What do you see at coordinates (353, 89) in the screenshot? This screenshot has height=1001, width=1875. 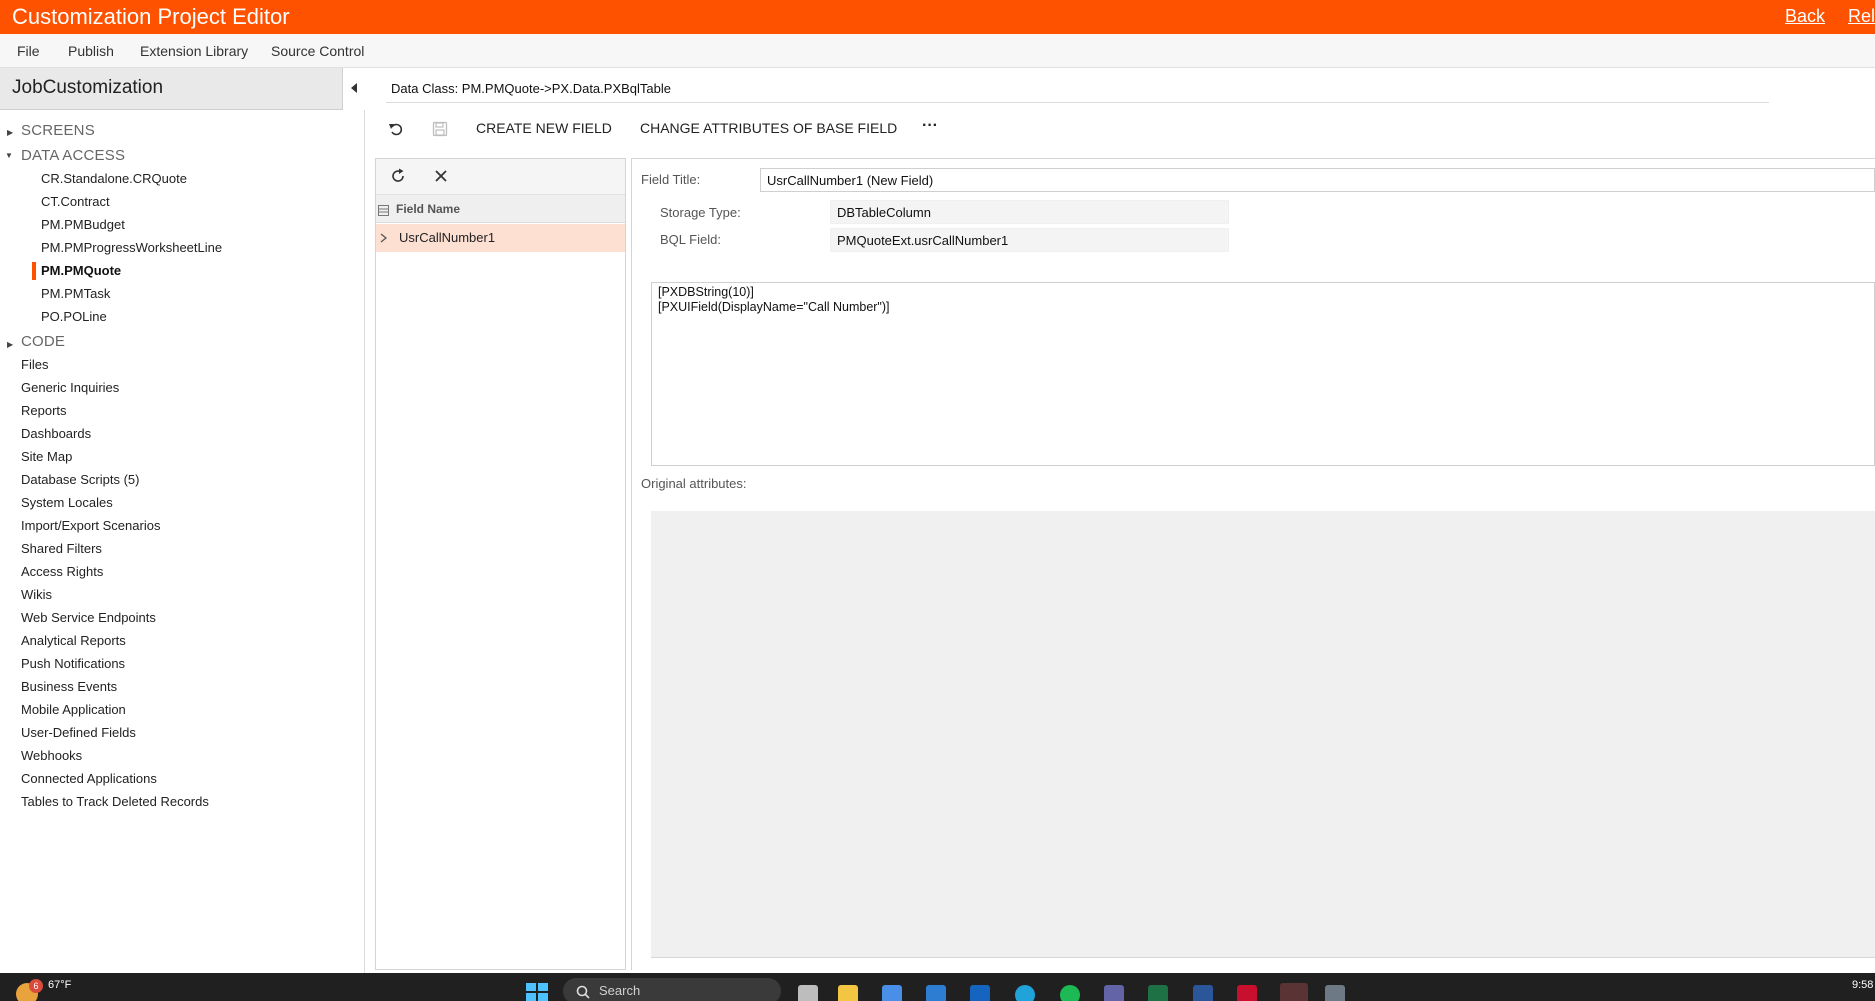 I see `collapse-sidebar-button` at bounding box center [353, 89].